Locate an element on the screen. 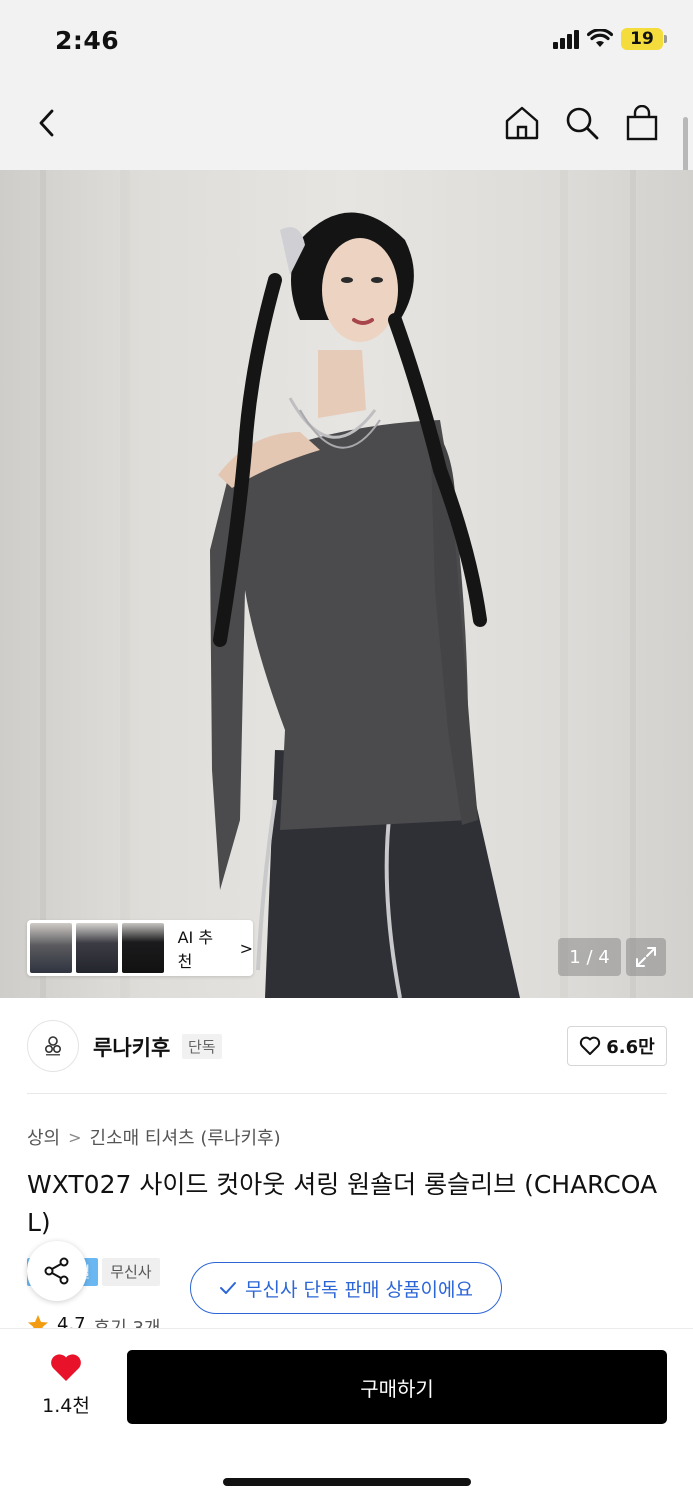  breadcrumb-subcategory: 긴소매 티셔츠 (루나키후) is located at coordinates (185, 1137).